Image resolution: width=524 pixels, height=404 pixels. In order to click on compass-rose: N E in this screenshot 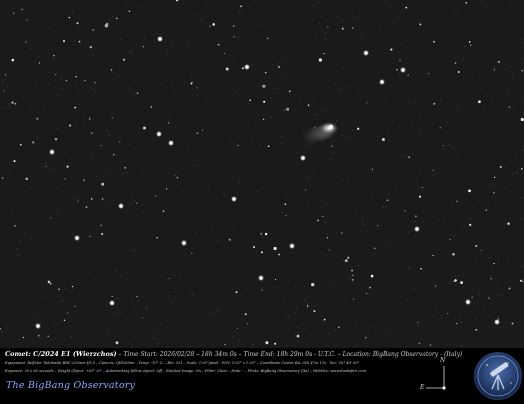, I will do `click(436, 377)`.